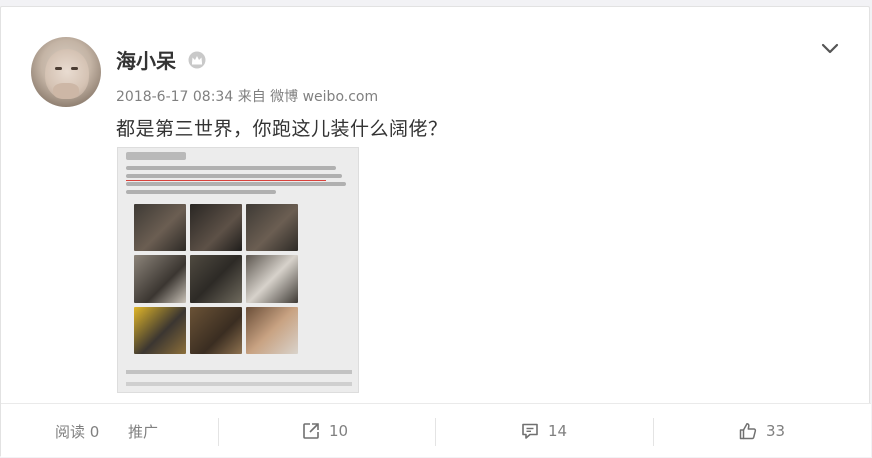 This screenshot has width=872, height=458. I want to click on read-count: 阅读 0, so click(77, 431).